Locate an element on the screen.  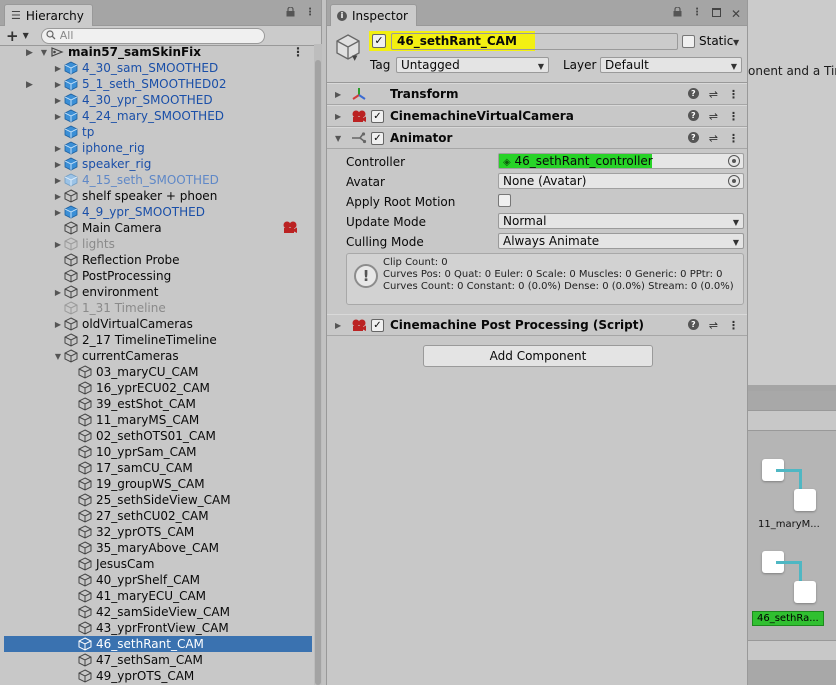
hierarchy-item: ▶ oldVirtualCameras is located at coordinates (158, 324).